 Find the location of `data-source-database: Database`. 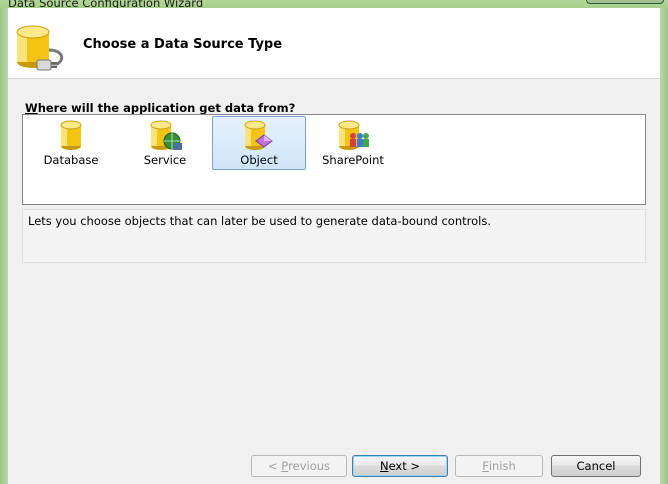

data-source-database: Database is located at coordinates (71, 143).